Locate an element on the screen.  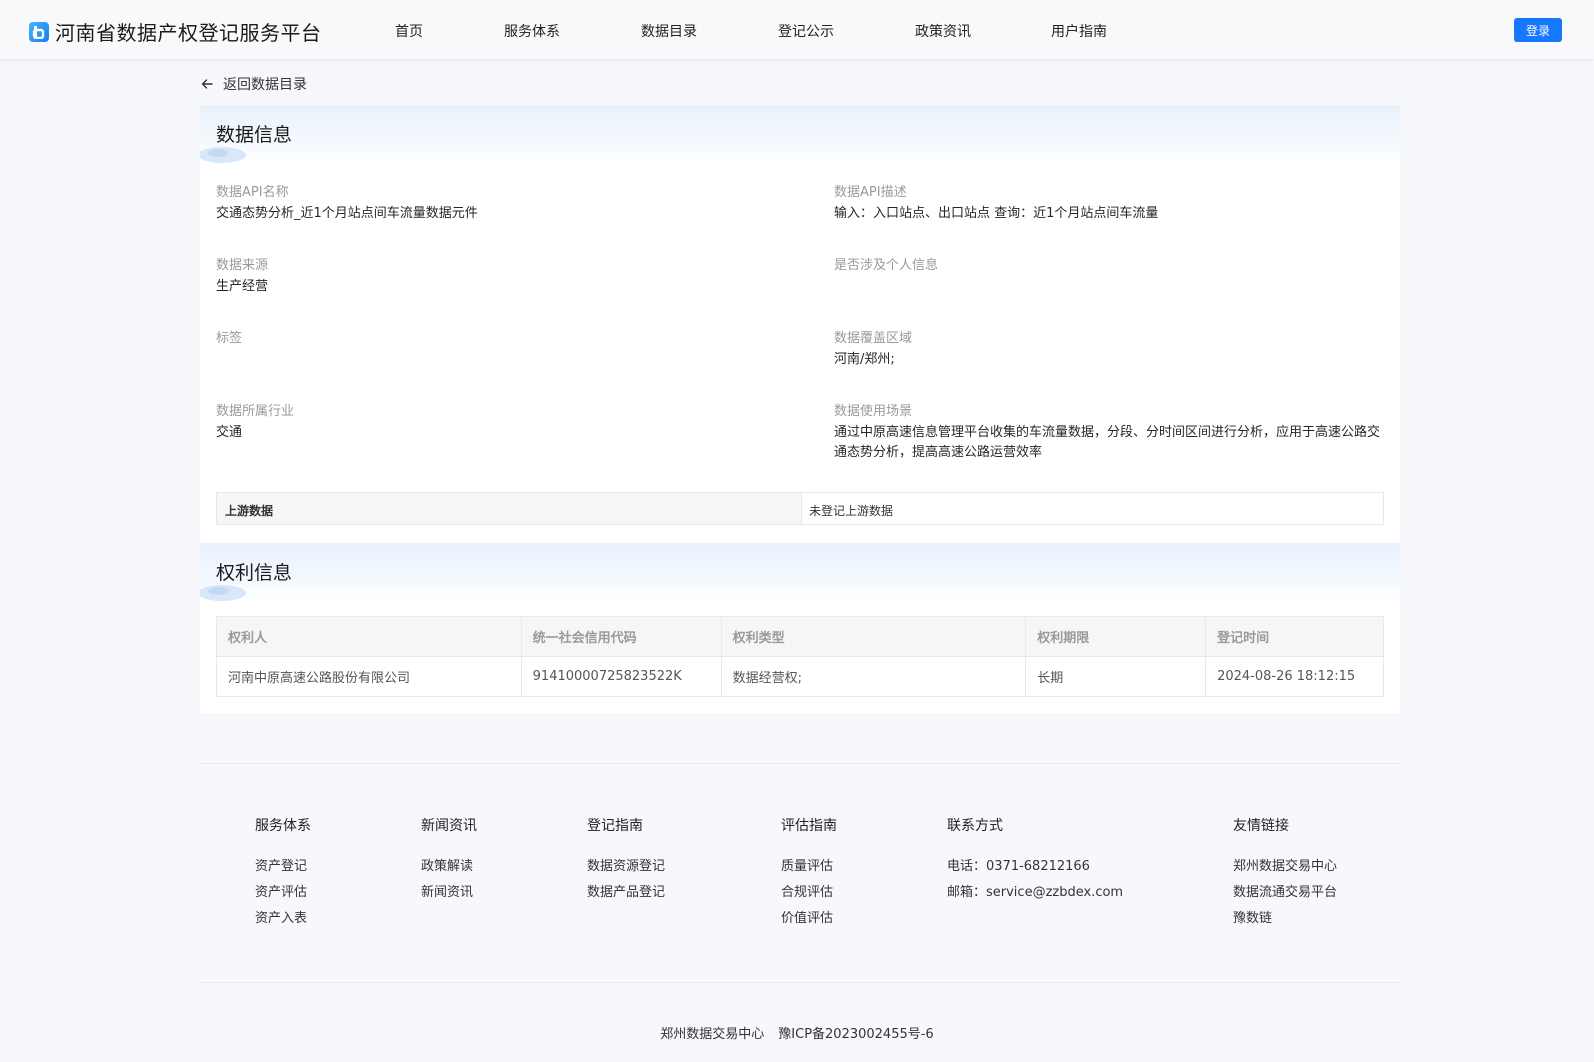
table-header-row: 权利人 统一社会信用代码 权利类型 权利期限 登记时间 is located at coordinates (800, 636).